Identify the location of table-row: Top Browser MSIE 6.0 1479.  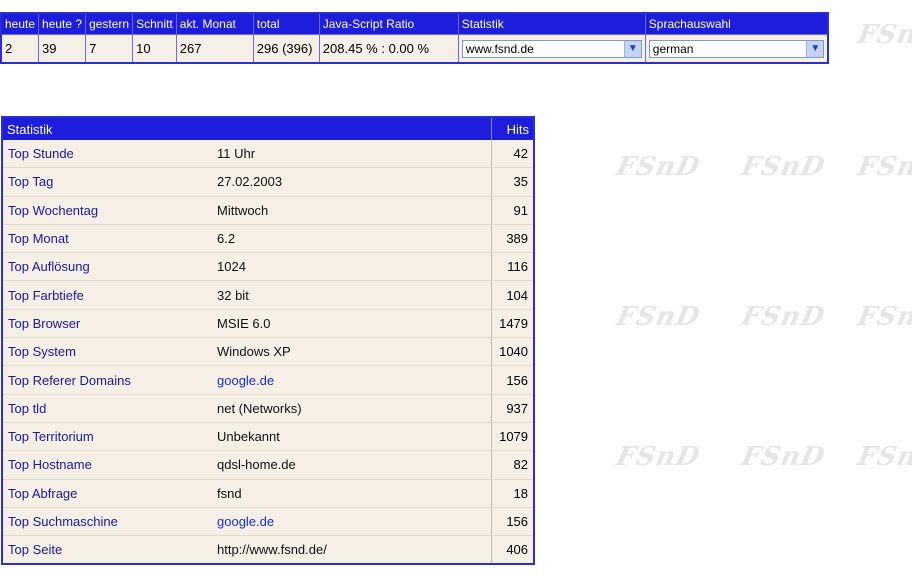
(268, 324).